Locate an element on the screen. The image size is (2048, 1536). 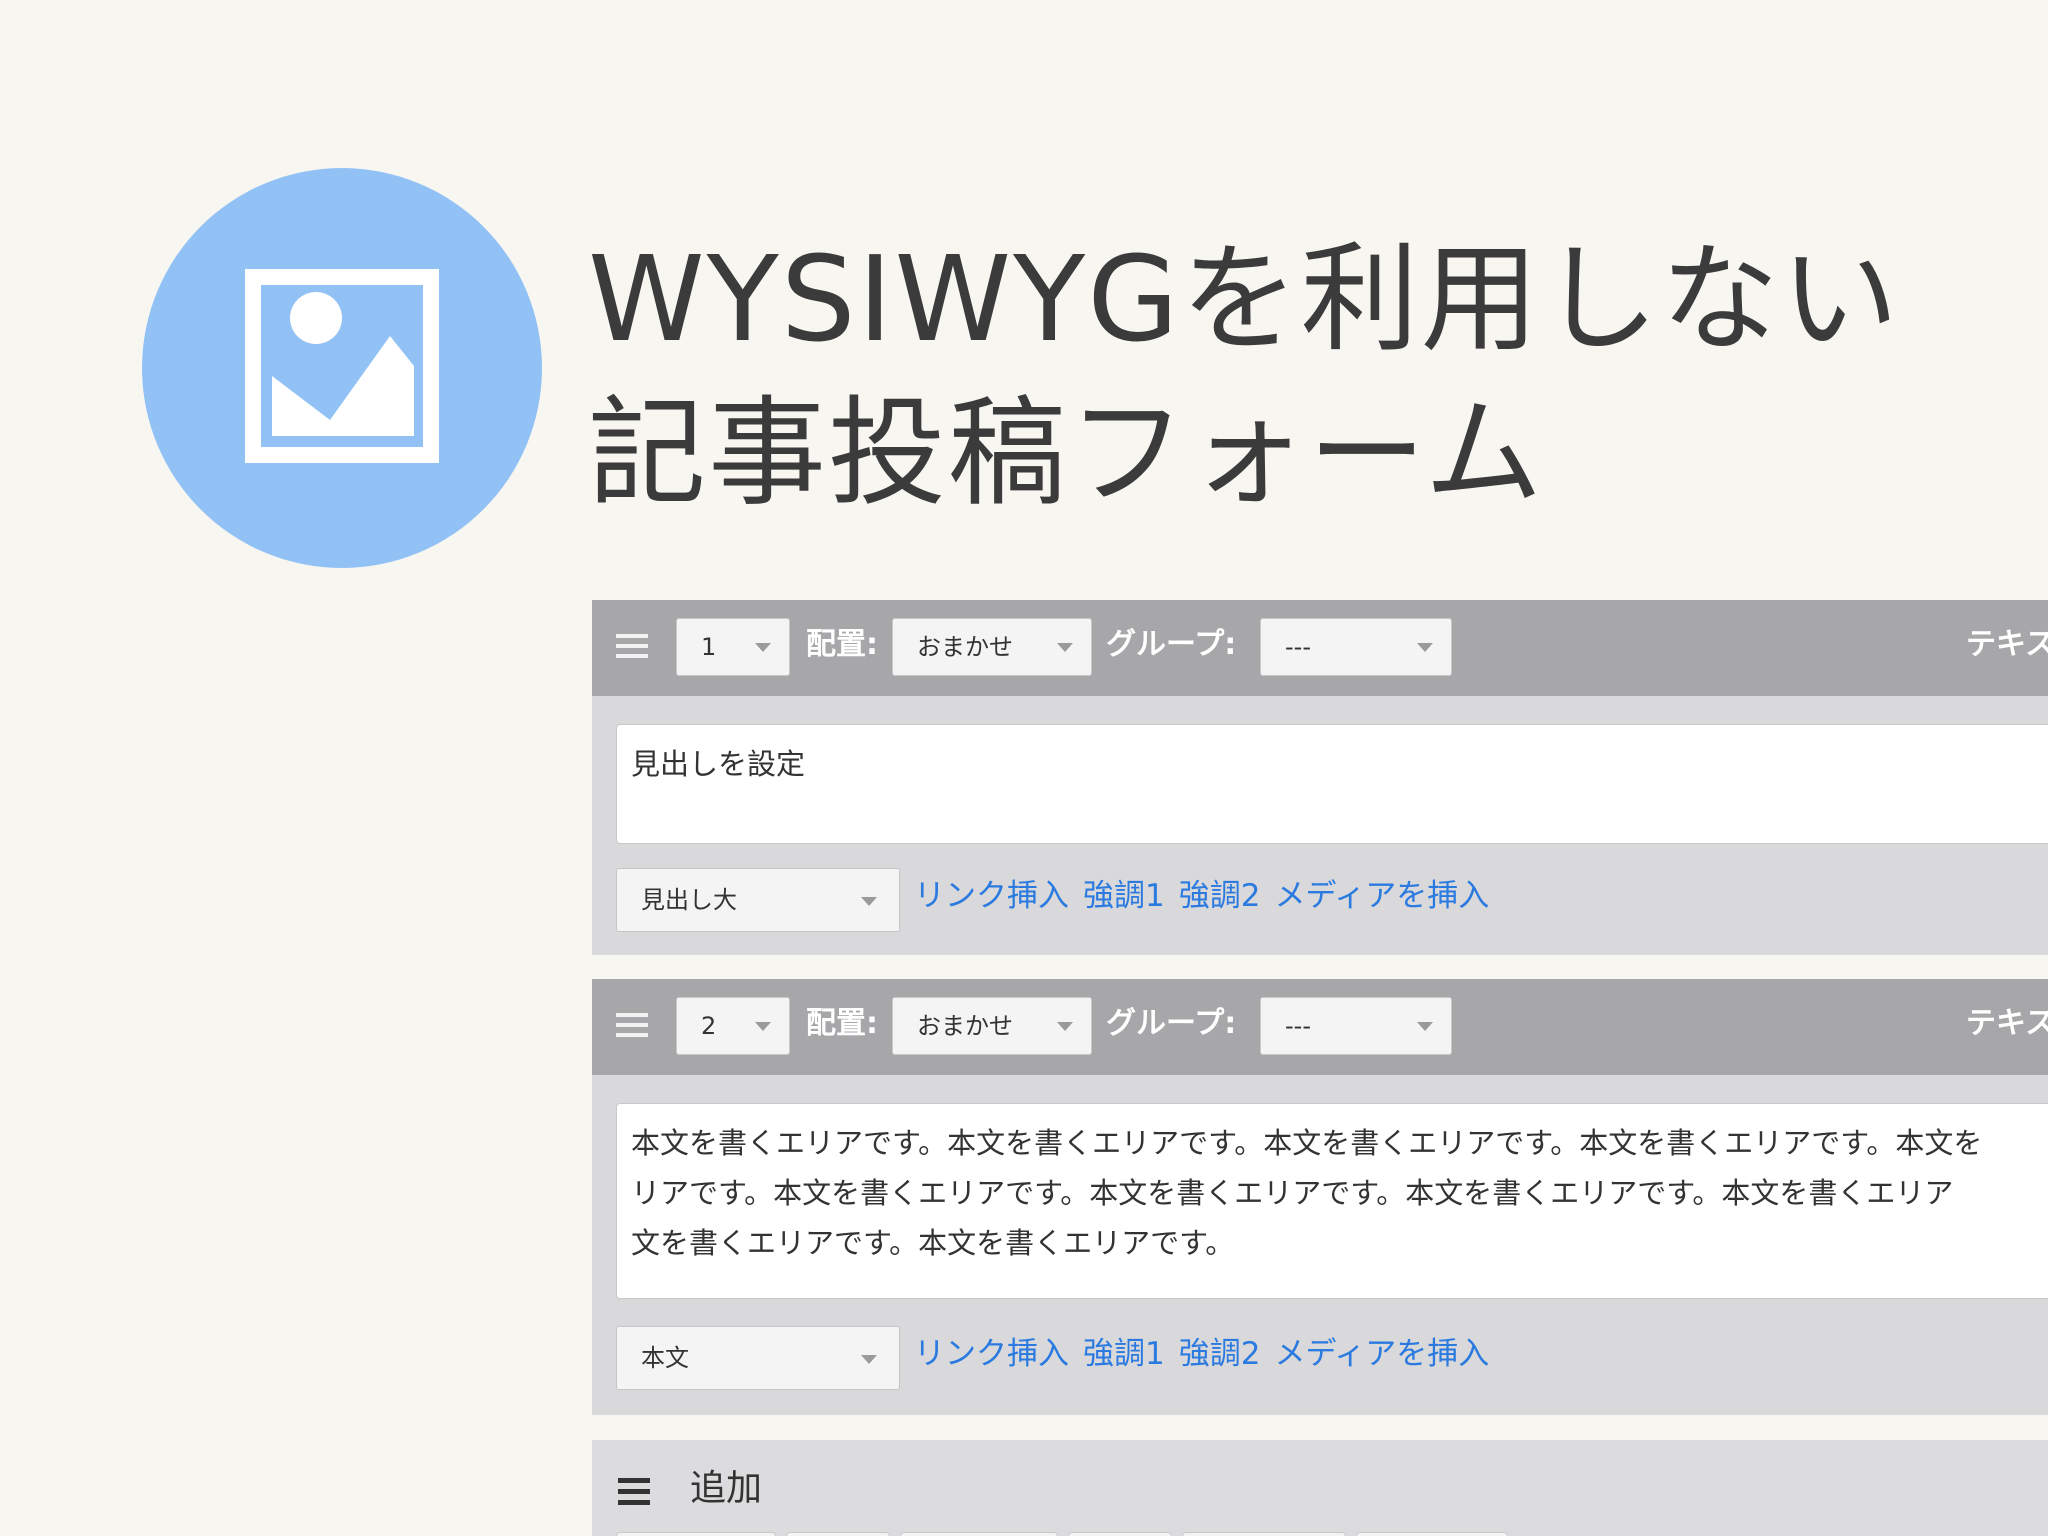
add-unit-buttons is located at coordinates (1067, 1534).